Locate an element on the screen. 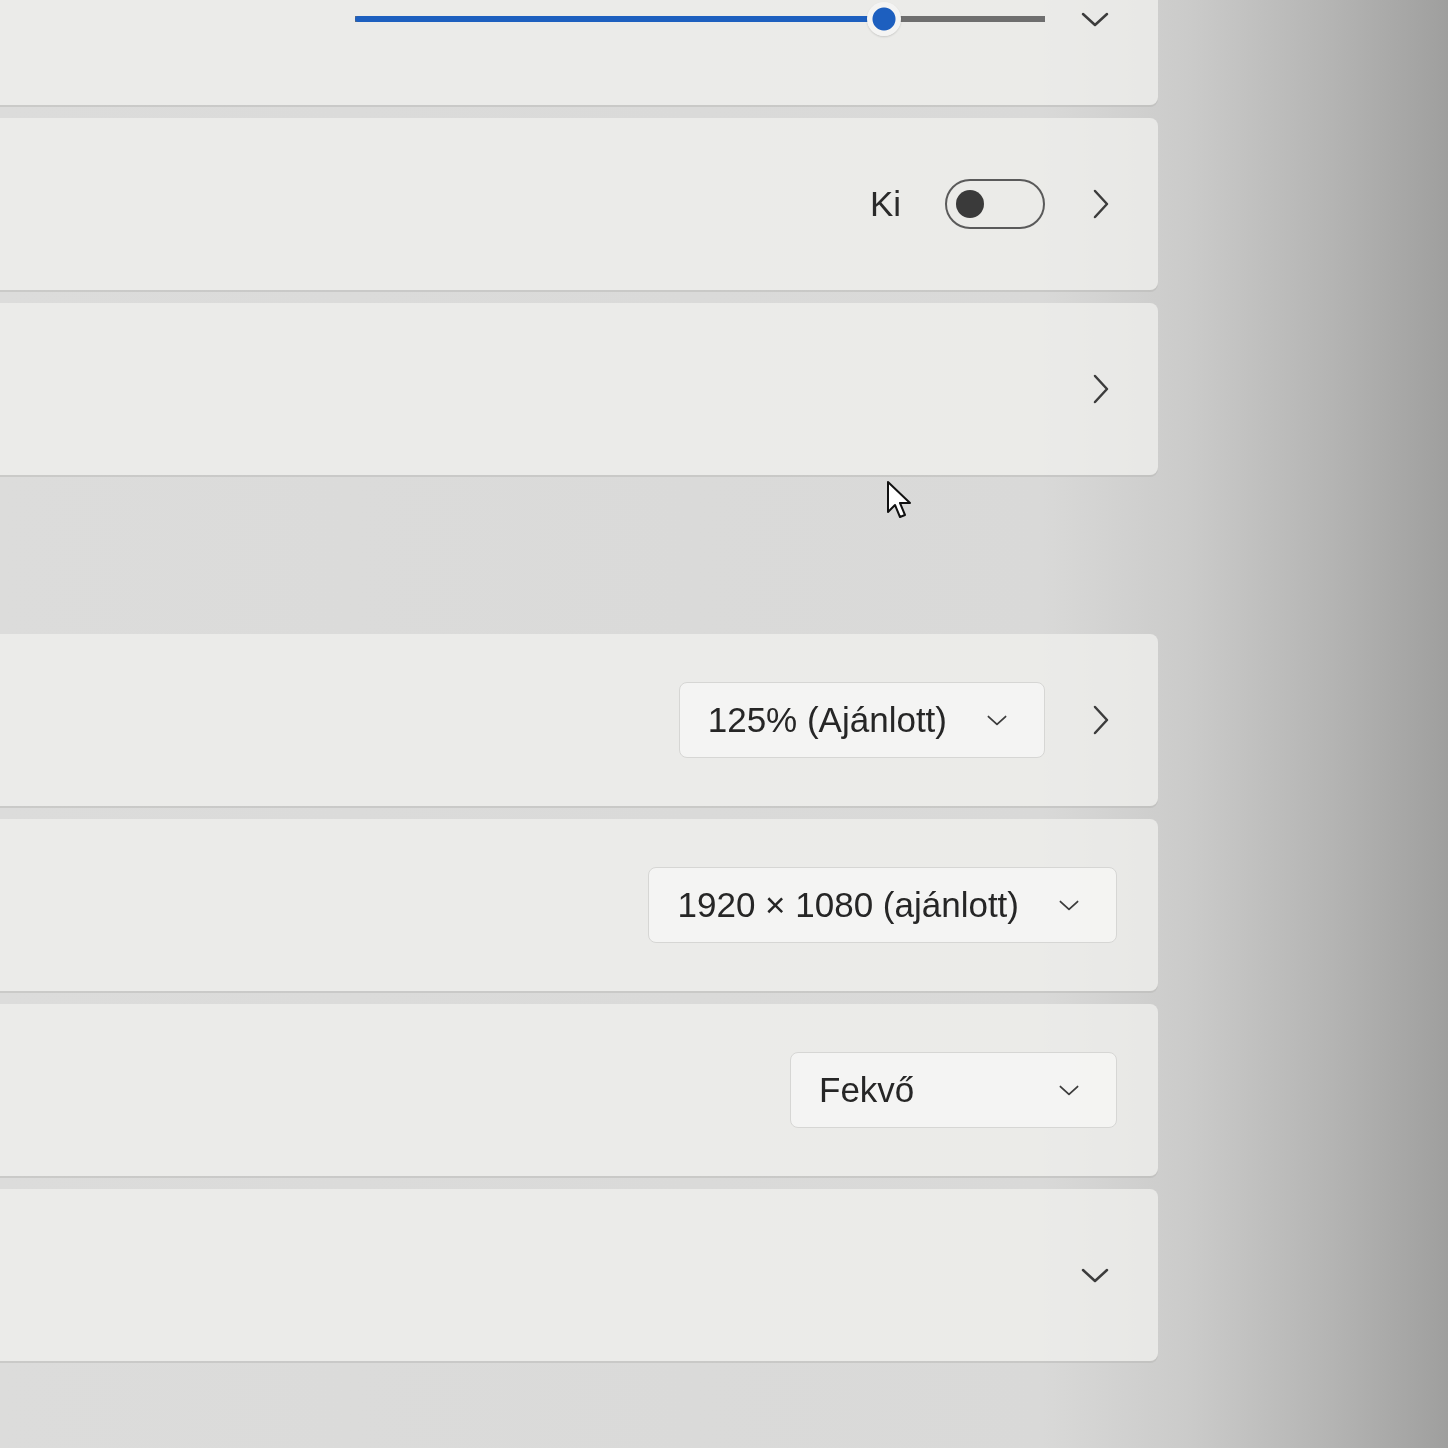 The image size is (1448, 1448). slider-thumb is located at coordinates (883, 19).